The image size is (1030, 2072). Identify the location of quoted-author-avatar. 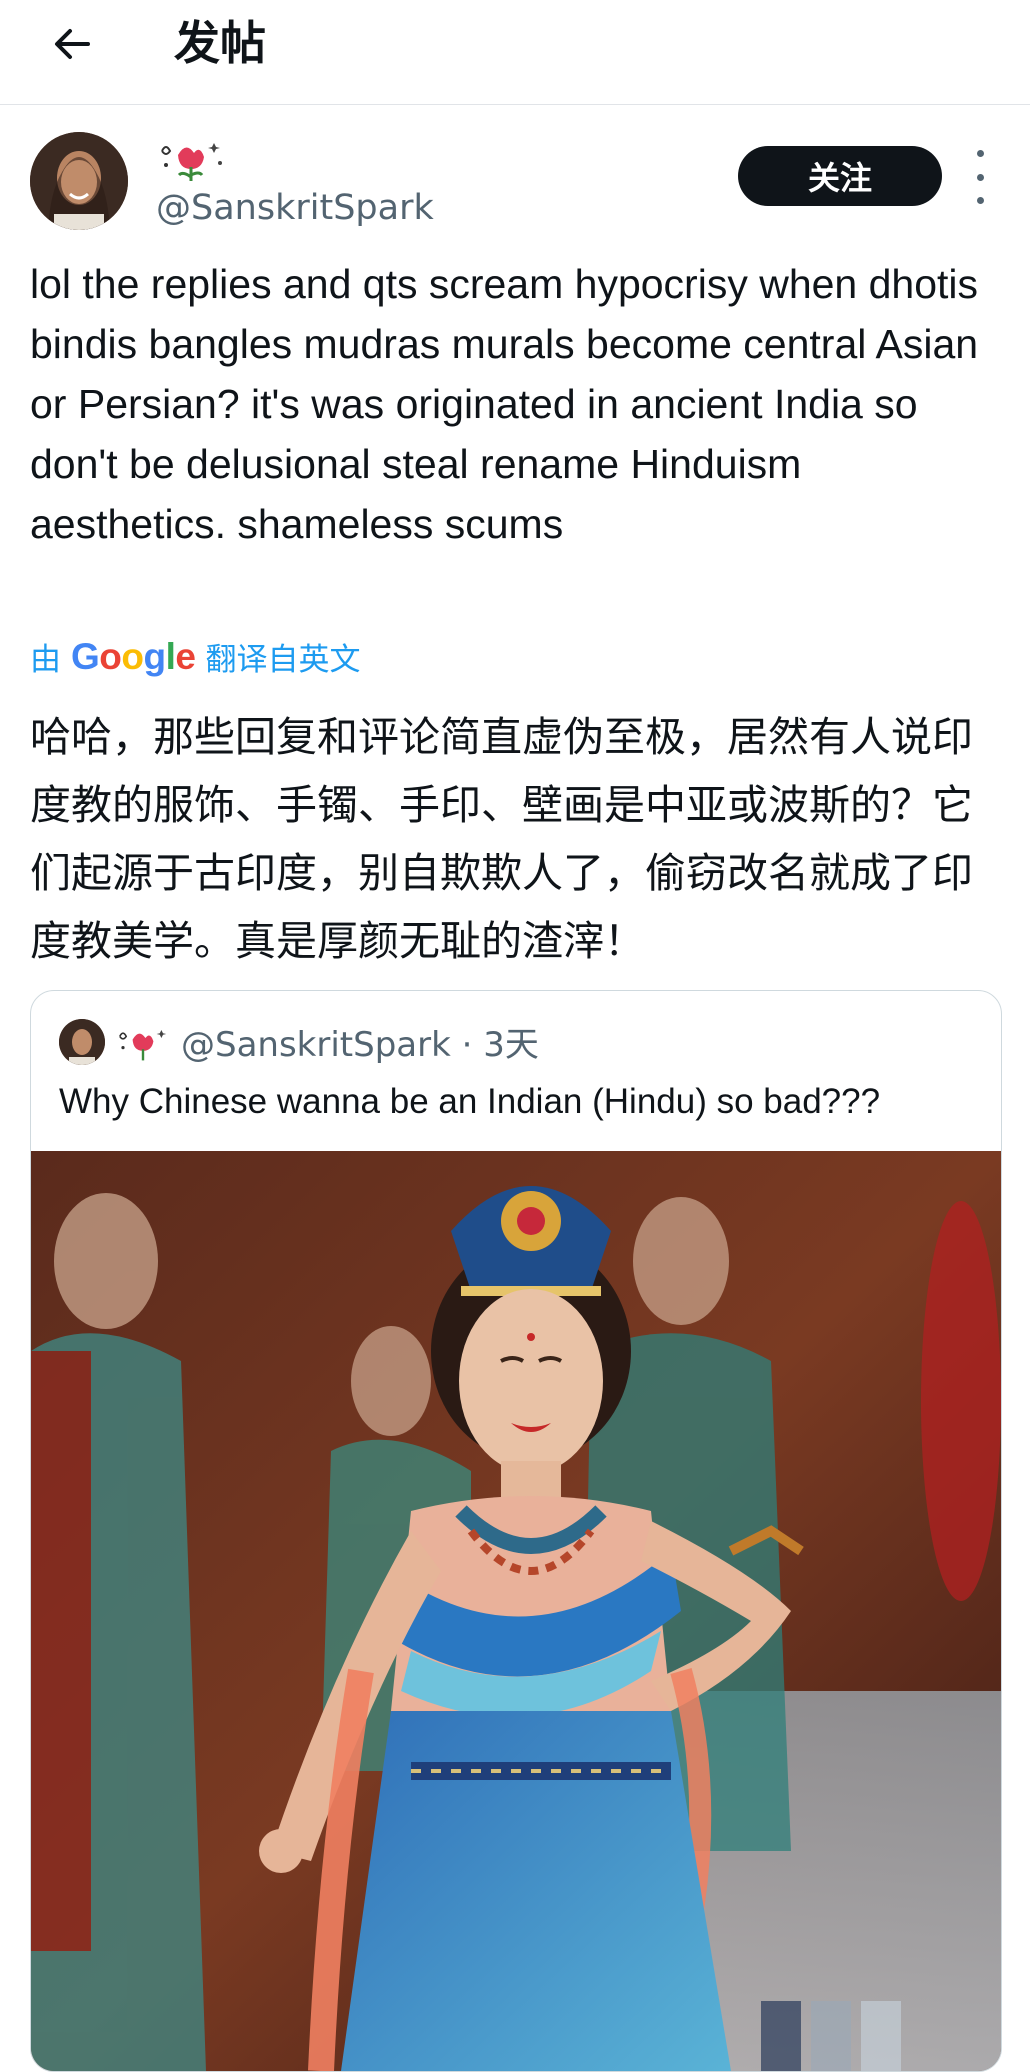
(82, 1041).